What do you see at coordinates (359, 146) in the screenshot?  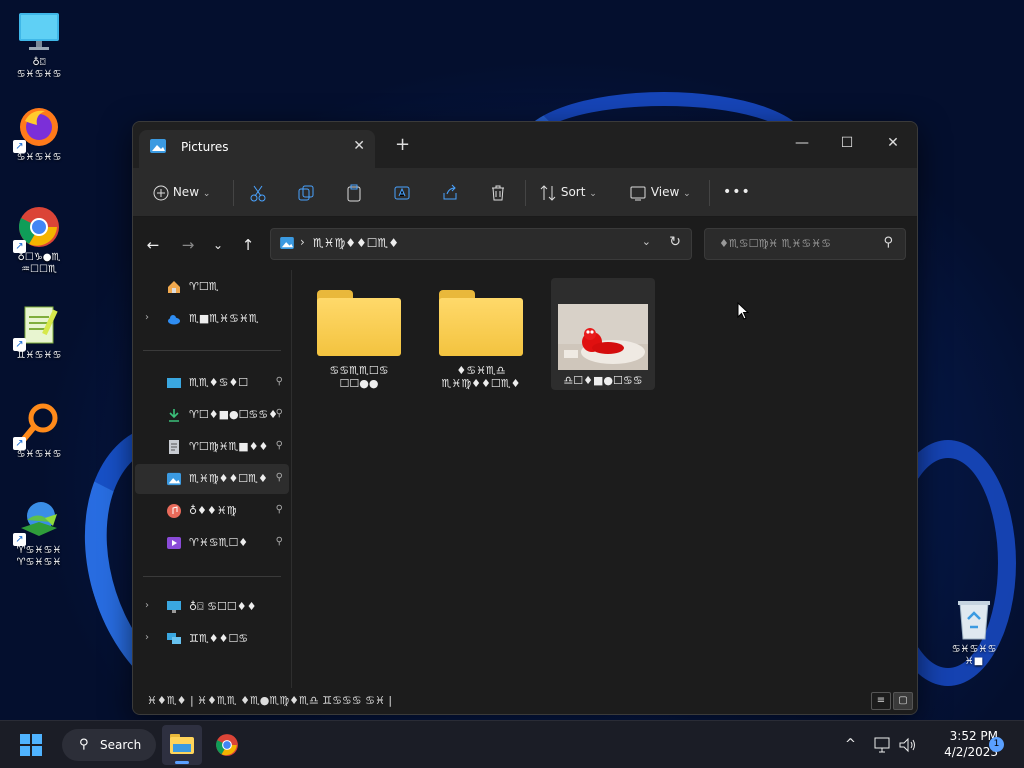 I see `close-tab-icon: ✕` at bounding box center [359, 146].